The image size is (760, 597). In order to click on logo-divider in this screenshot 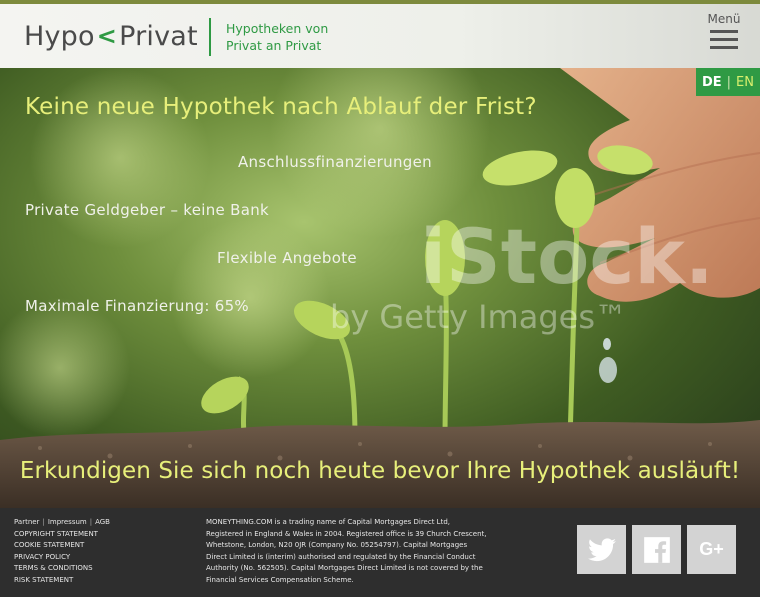, I will do `click(210, 37)`.